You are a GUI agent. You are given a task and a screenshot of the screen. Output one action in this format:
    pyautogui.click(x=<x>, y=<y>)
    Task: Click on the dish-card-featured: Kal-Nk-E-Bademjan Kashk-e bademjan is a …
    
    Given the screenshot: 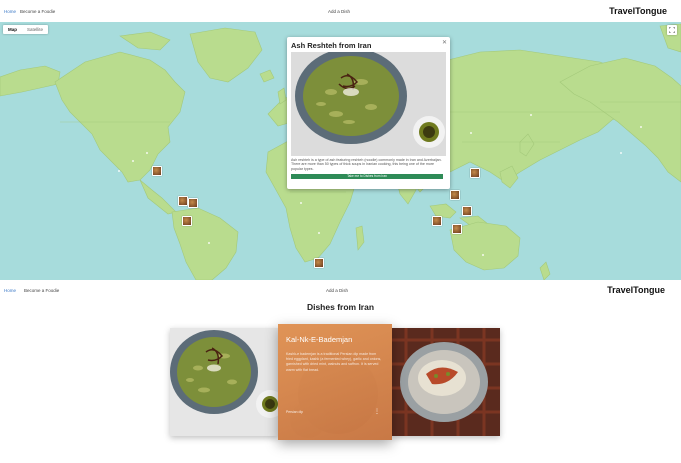 What is the action you would take?
    pyautogui.click(x=335, y=382)
    